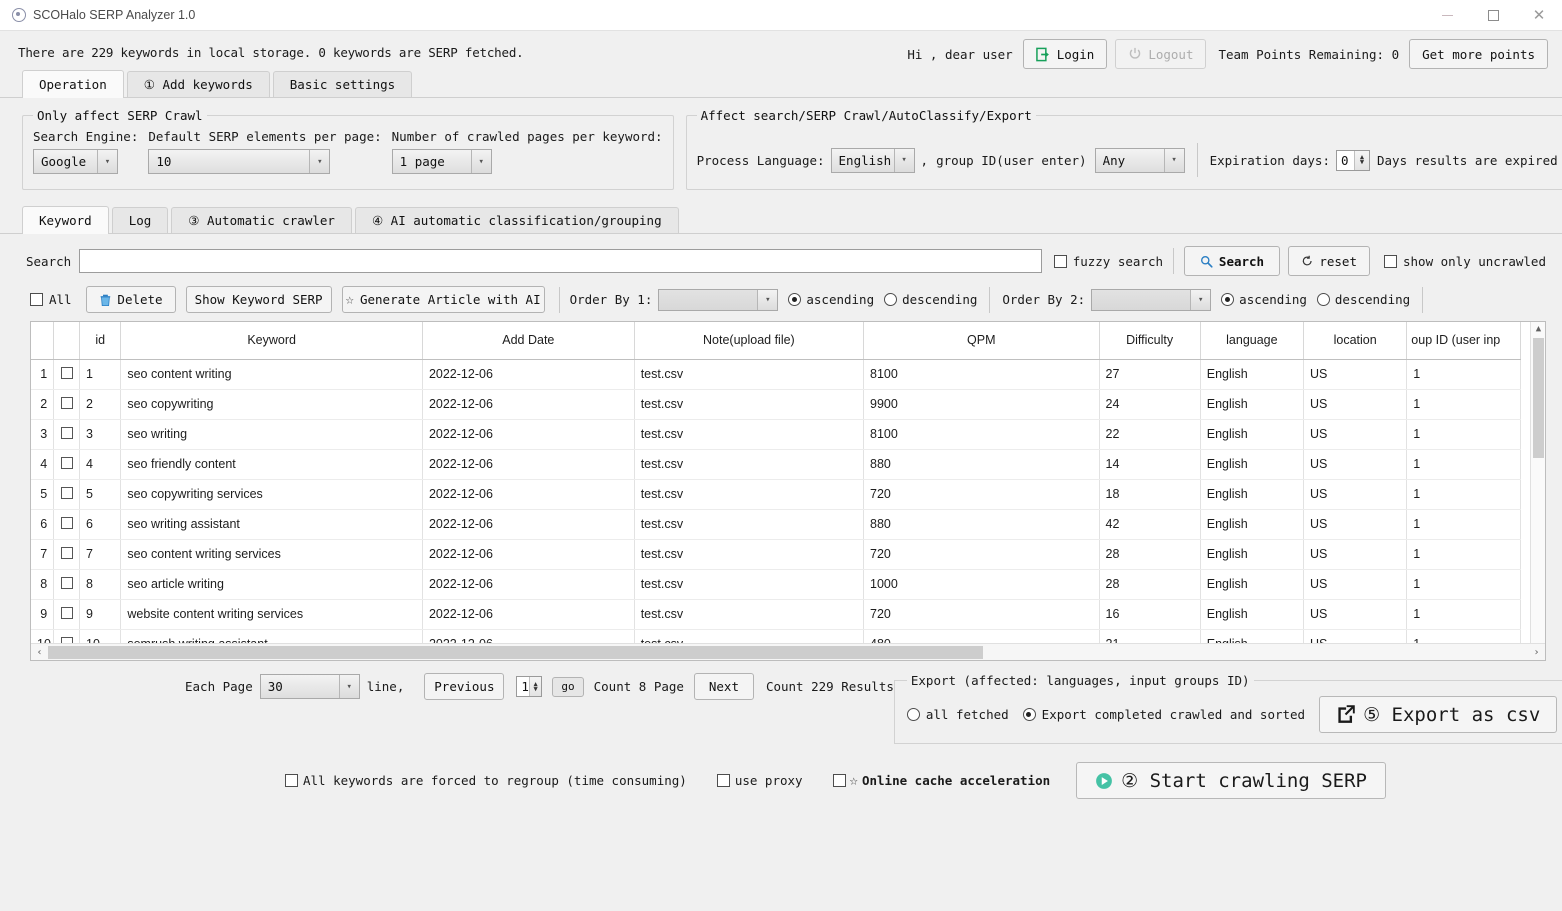 The width and height of the screenshot is (1562, 911). What do you see at coordinates (1478, 54) in the screenshot?
I see `get-more-points-button: Get more points` at bounding box center [1478, 54].